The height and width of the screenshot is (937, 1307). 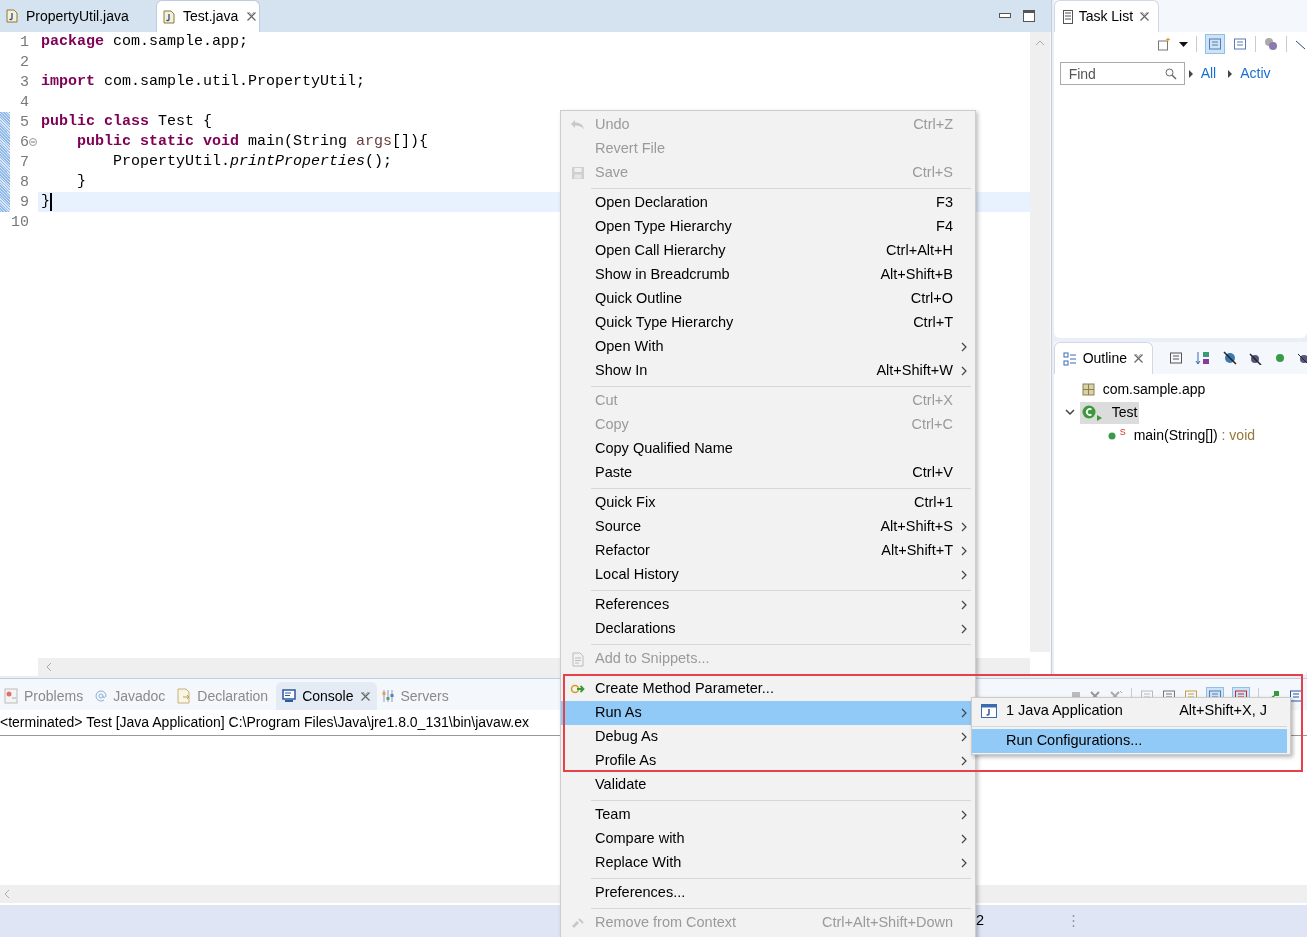 I want to click on tab-label: Test.java, so click(x=211, y=16).